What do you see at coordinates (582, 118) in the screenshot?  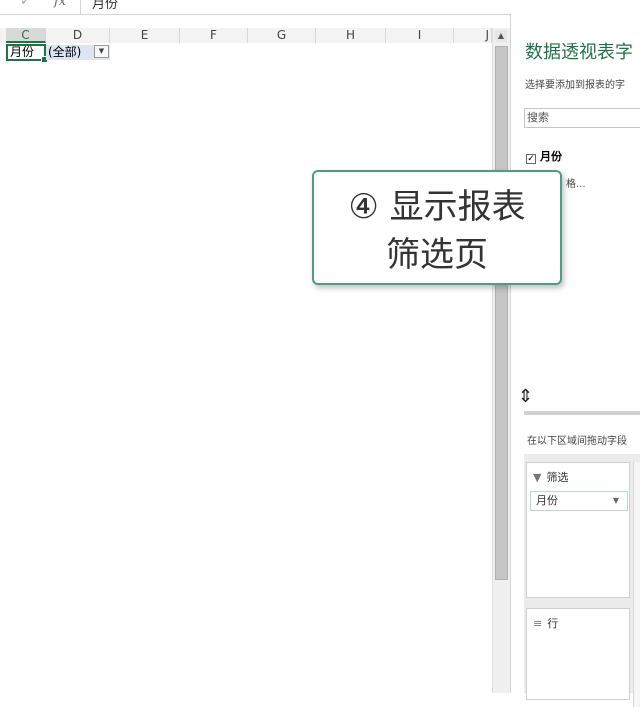 I see `field-search-input: 搜索` at bounding box center [582, 118].